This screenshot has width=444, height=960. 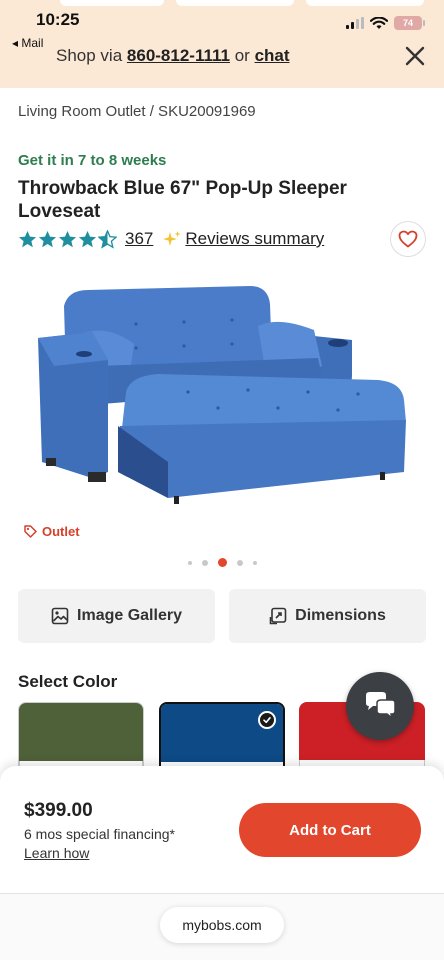 I want to click on signal-icon, so click(x=355, y=23).